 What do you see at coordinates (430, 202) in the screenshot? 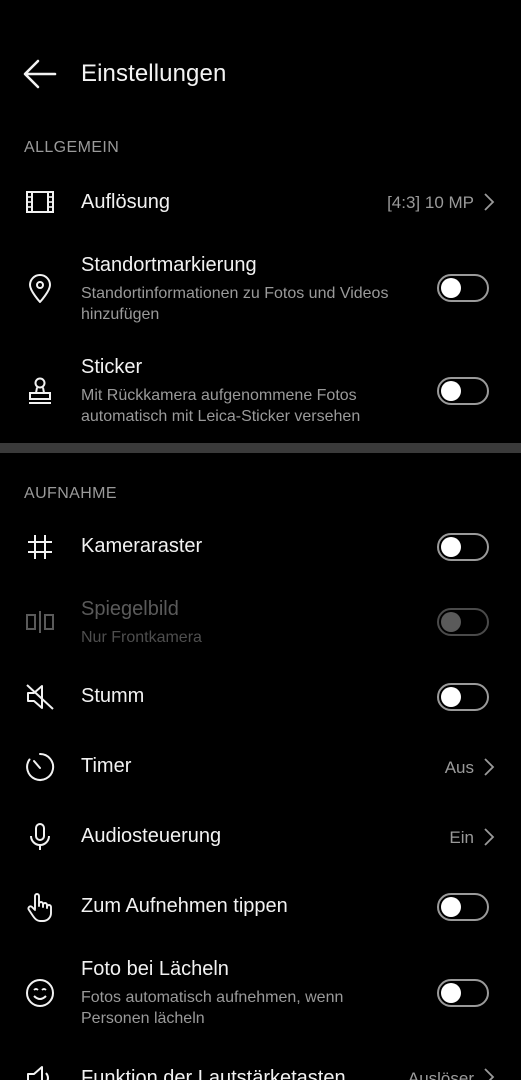
I see `setting-value: [4:3] 10 MP` at bounding box center [430, 202].